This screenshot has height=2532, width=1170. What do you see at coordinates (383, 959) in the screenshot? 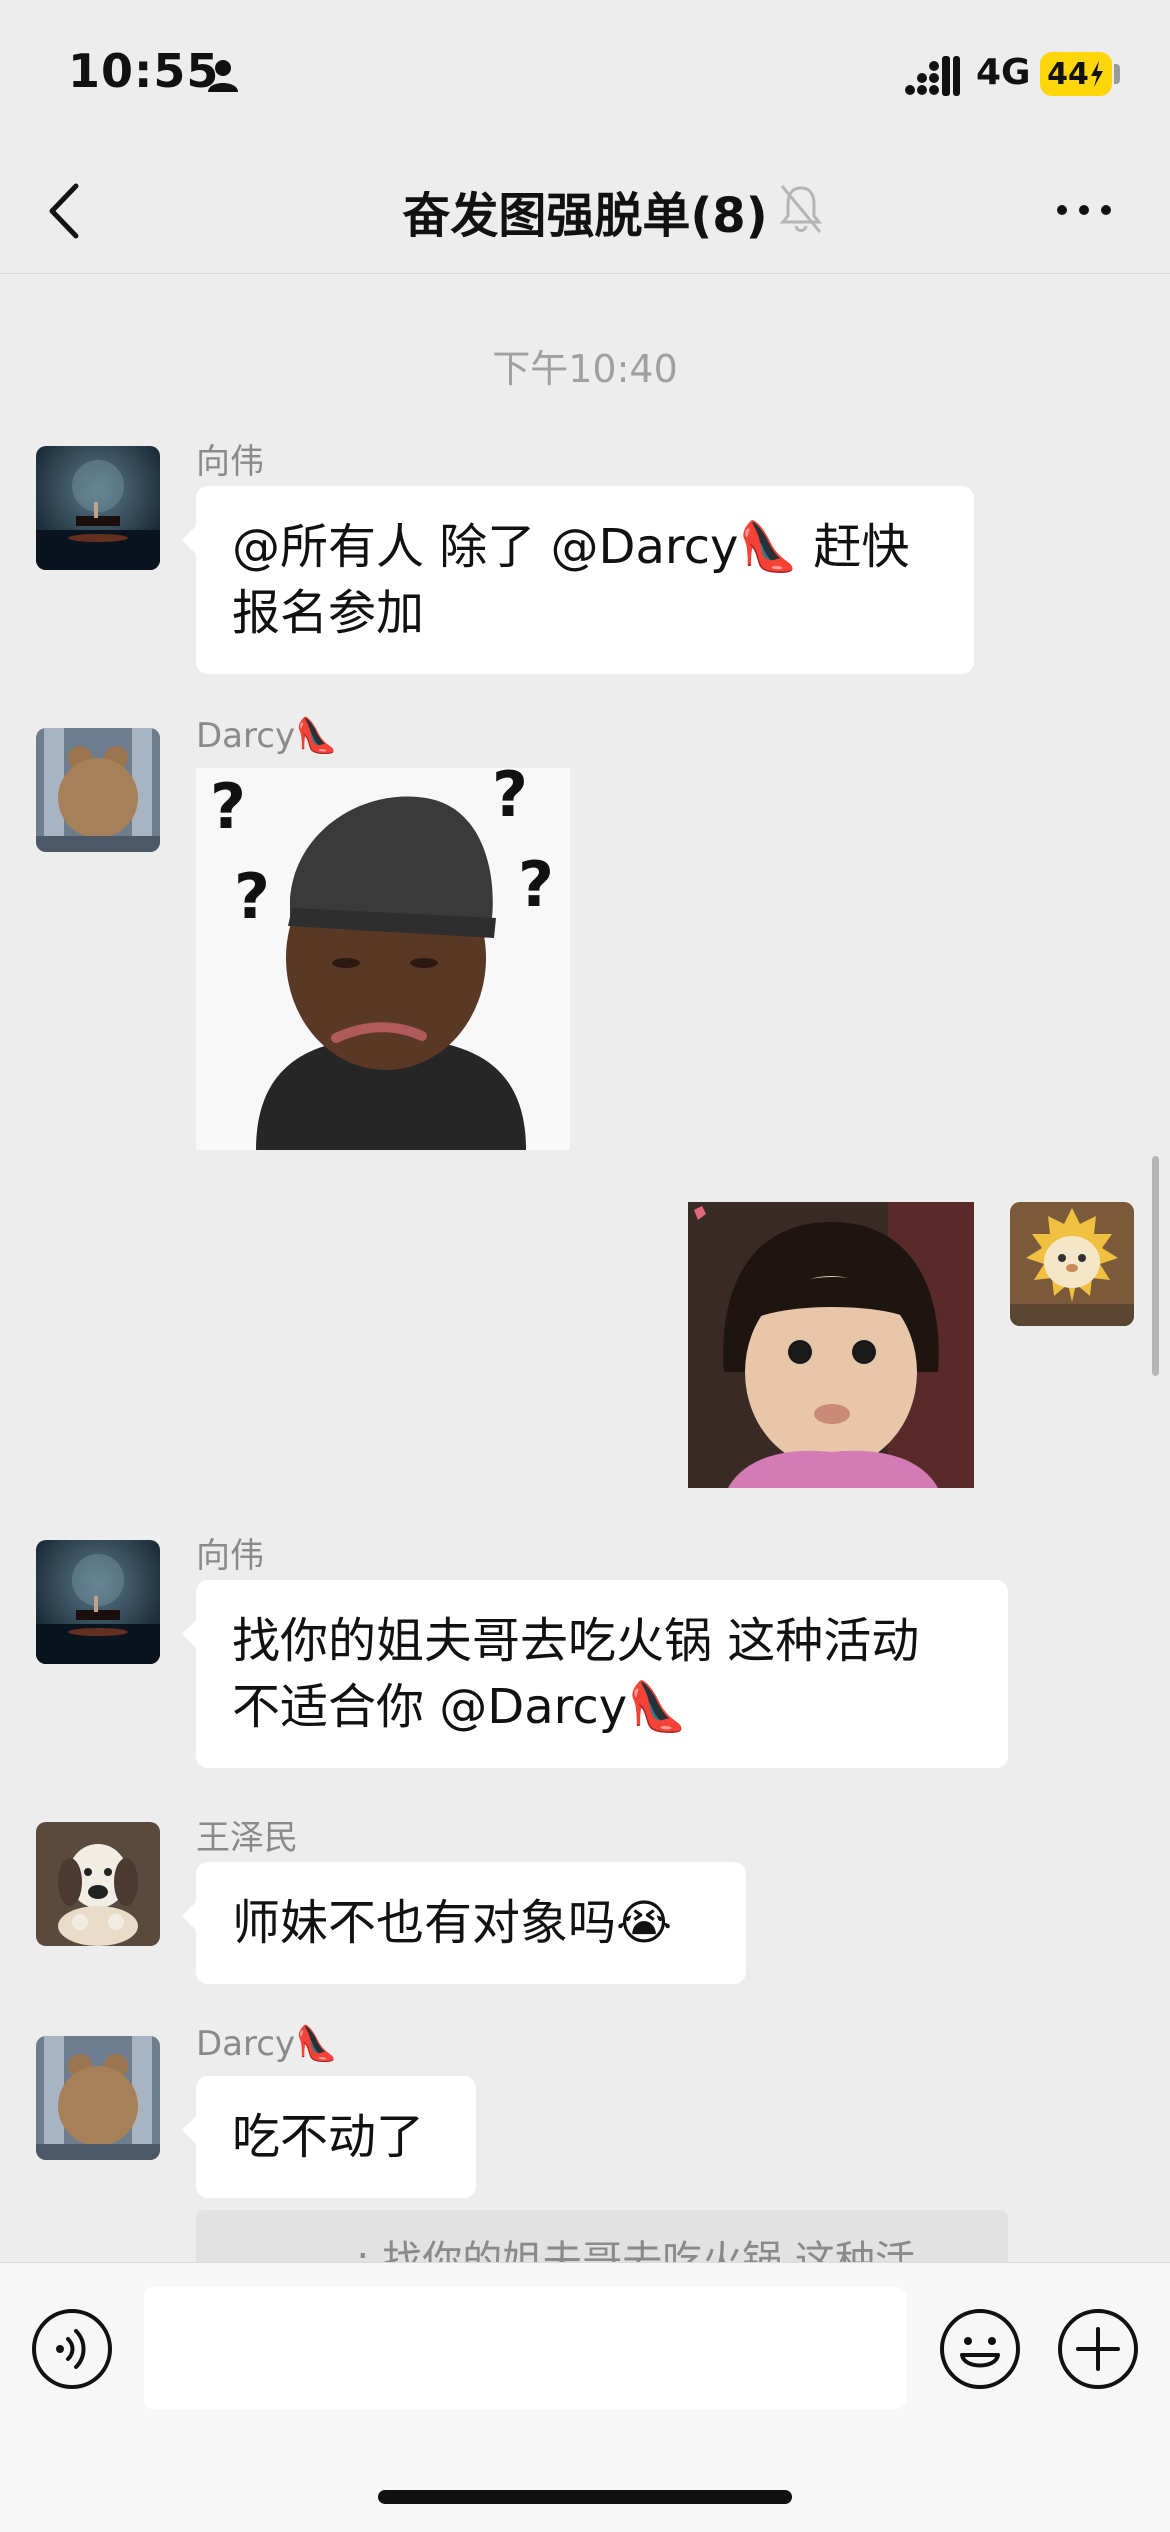
I see `sticker-confused-man: ? ? ? ?` at bounding box center [383, 959].